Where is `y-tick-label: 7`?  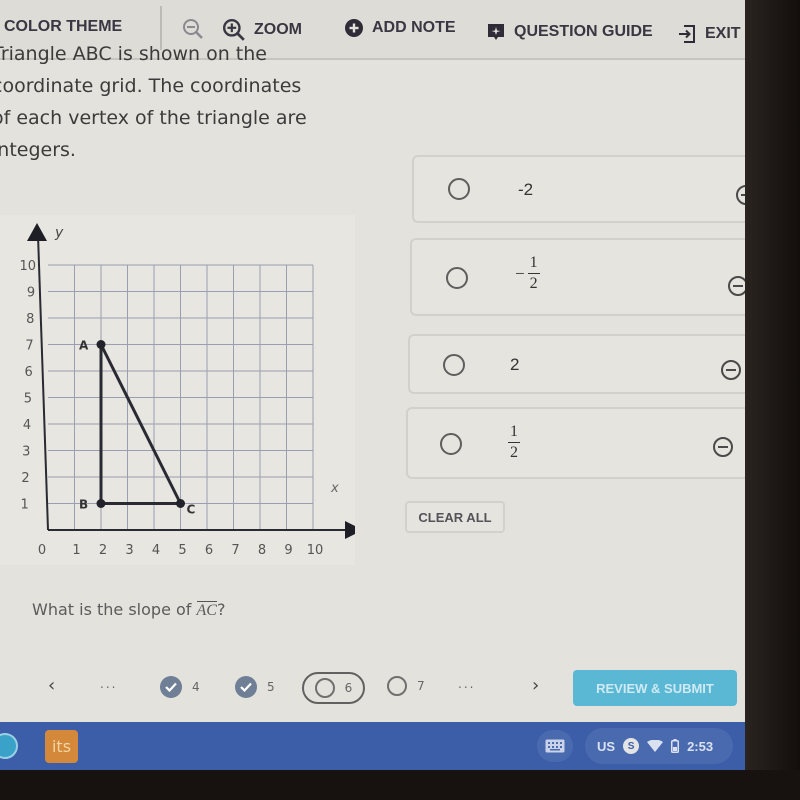 y-tick-label: 7 is located at coordinates (29, 346).